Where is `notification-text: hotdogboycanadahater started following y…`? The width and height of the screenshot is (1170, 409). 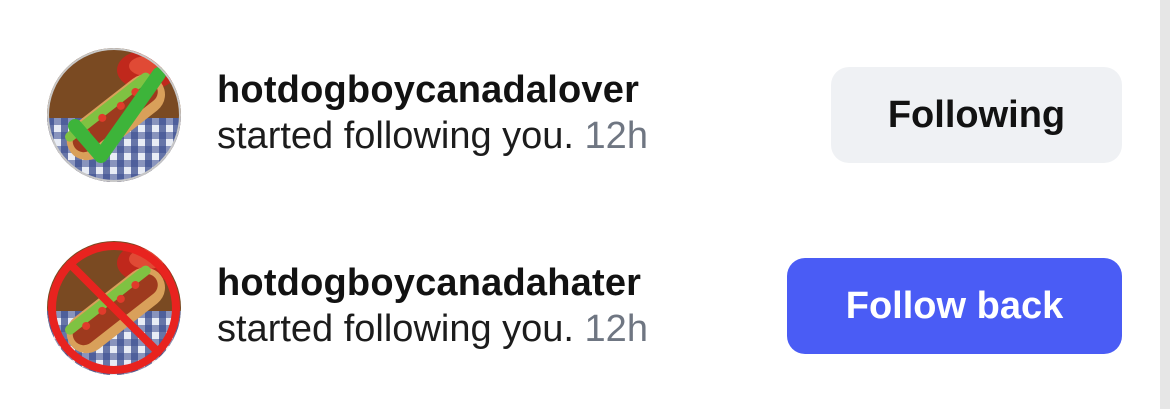 notification-text: hotdogboycanadahater started following y… is located at coordinates (432, 306).